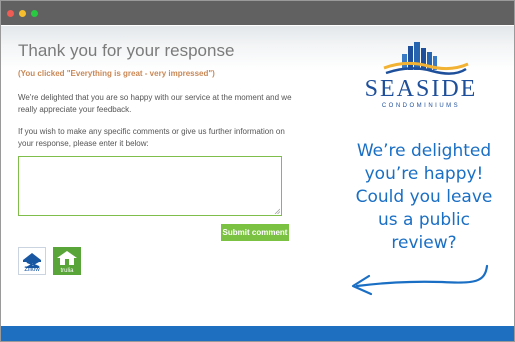 The width and height of the screenshot is (515, 342). Describe the element at coordinates (426, 58) in the screenshot. I see `skyline-icon` at that location.